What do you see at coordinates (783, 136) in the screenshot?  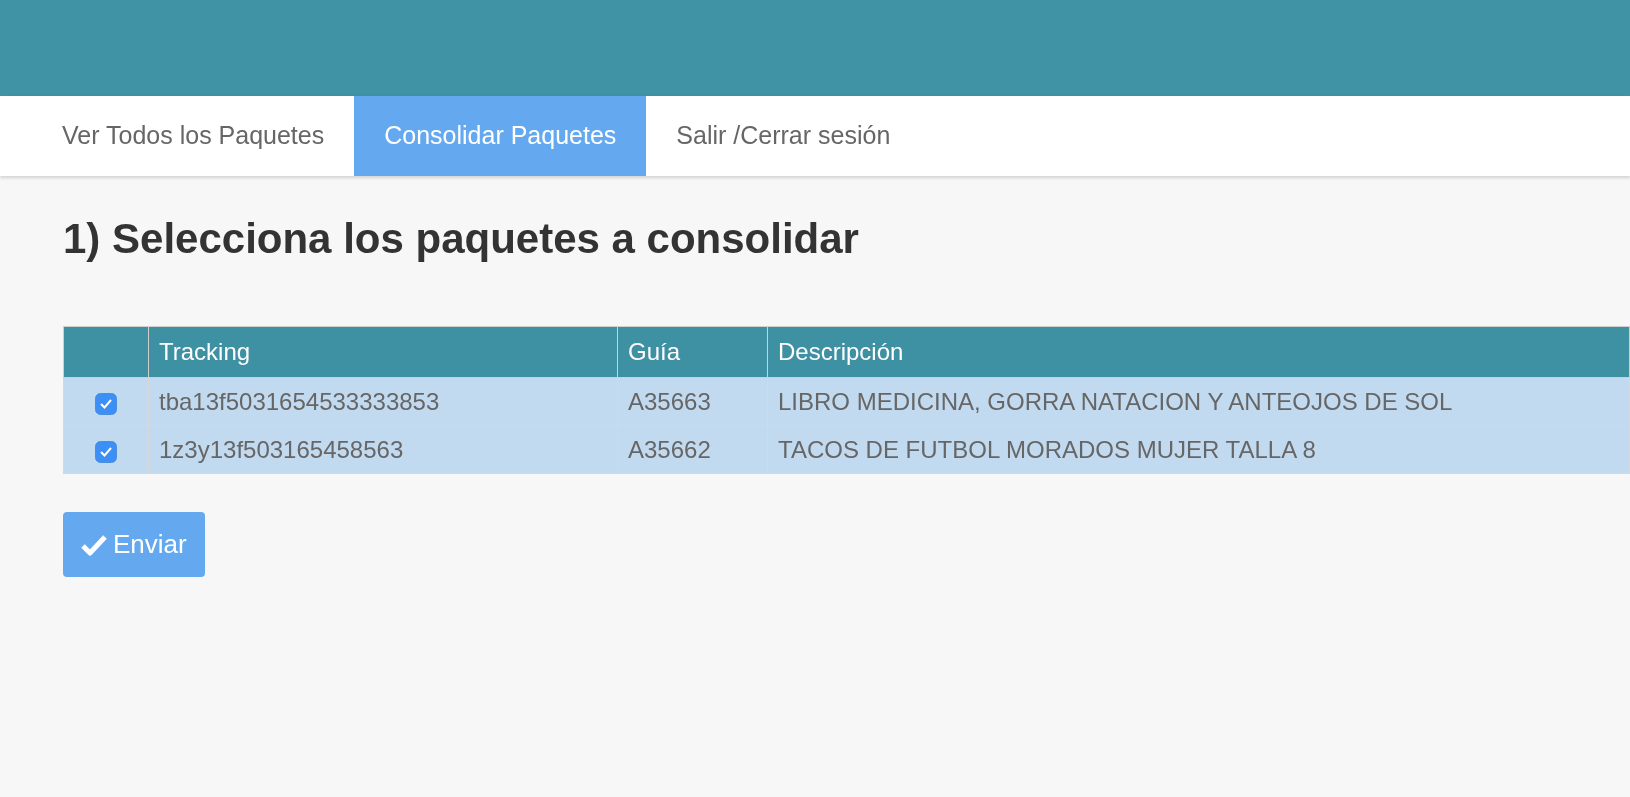 I see `nav-tab: Salir /Cerrar sesión` at bounding box center [783, 136].